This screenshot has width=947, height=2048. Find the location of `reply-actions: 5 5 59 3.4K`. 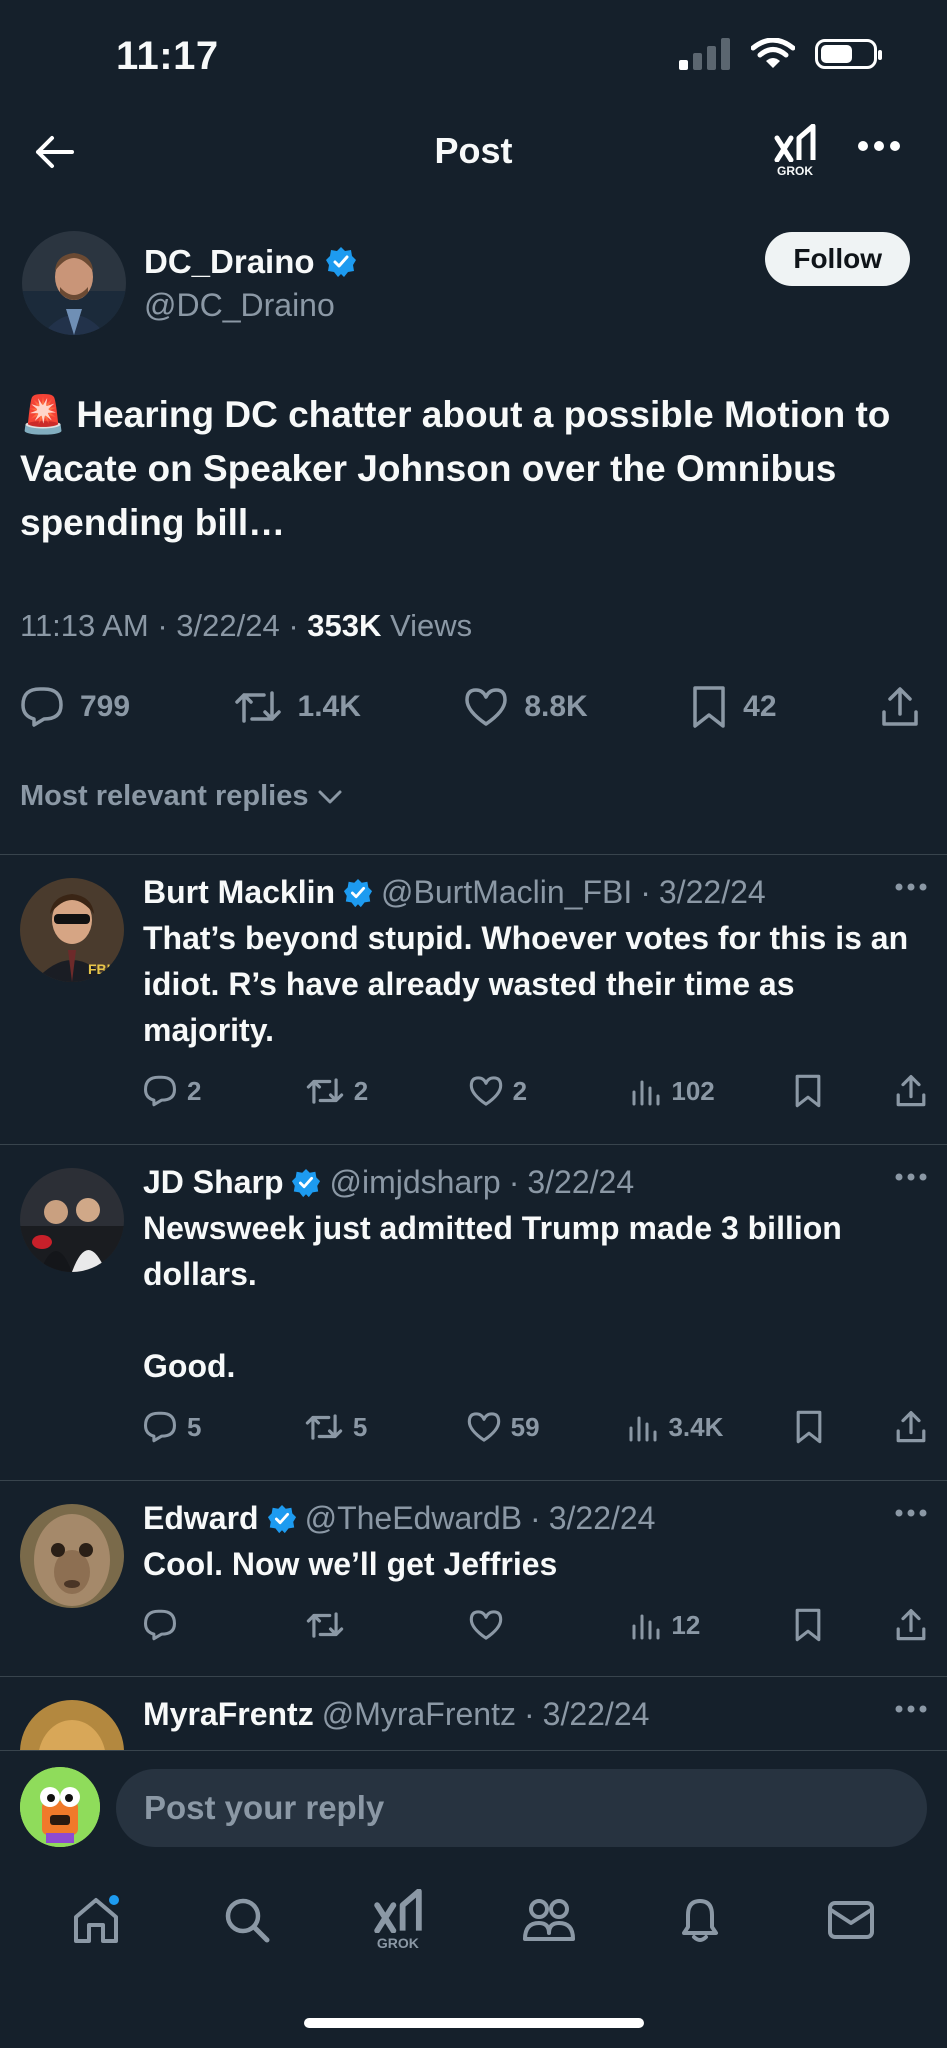

reply-actions: 5 5 59 3.4K is located at coordinates (535, 1427).